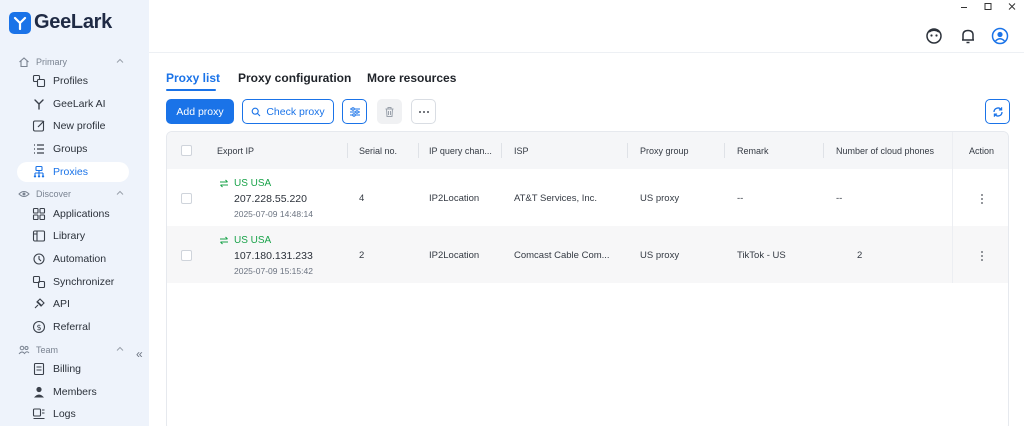 The image size is (1024, 426). Describe the element at coordinates (761, 255) in the screenshot. I see `remark-cell: TikTok - US` at that location.